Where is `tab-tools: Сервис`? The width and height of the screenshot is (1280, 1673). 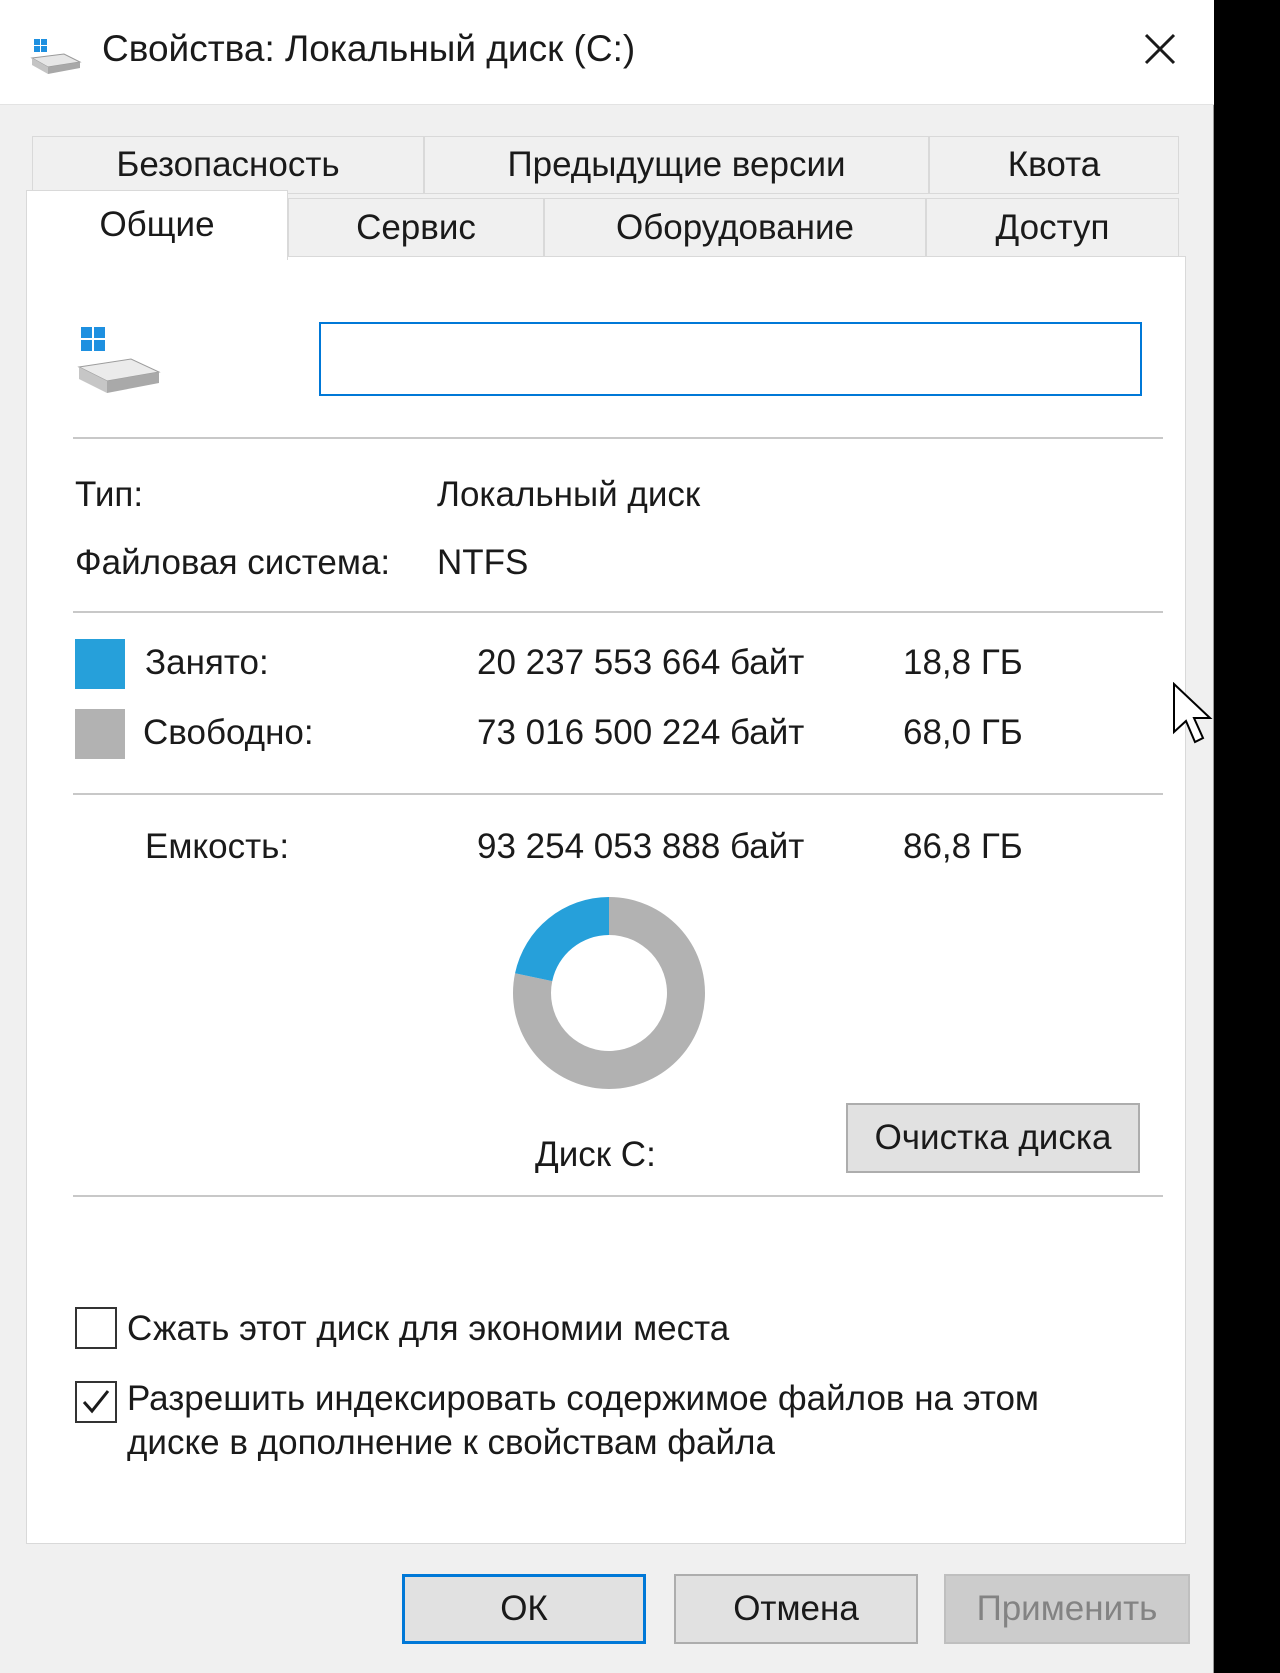
tab-tools: Сервис is located at coordinates (416, 228).